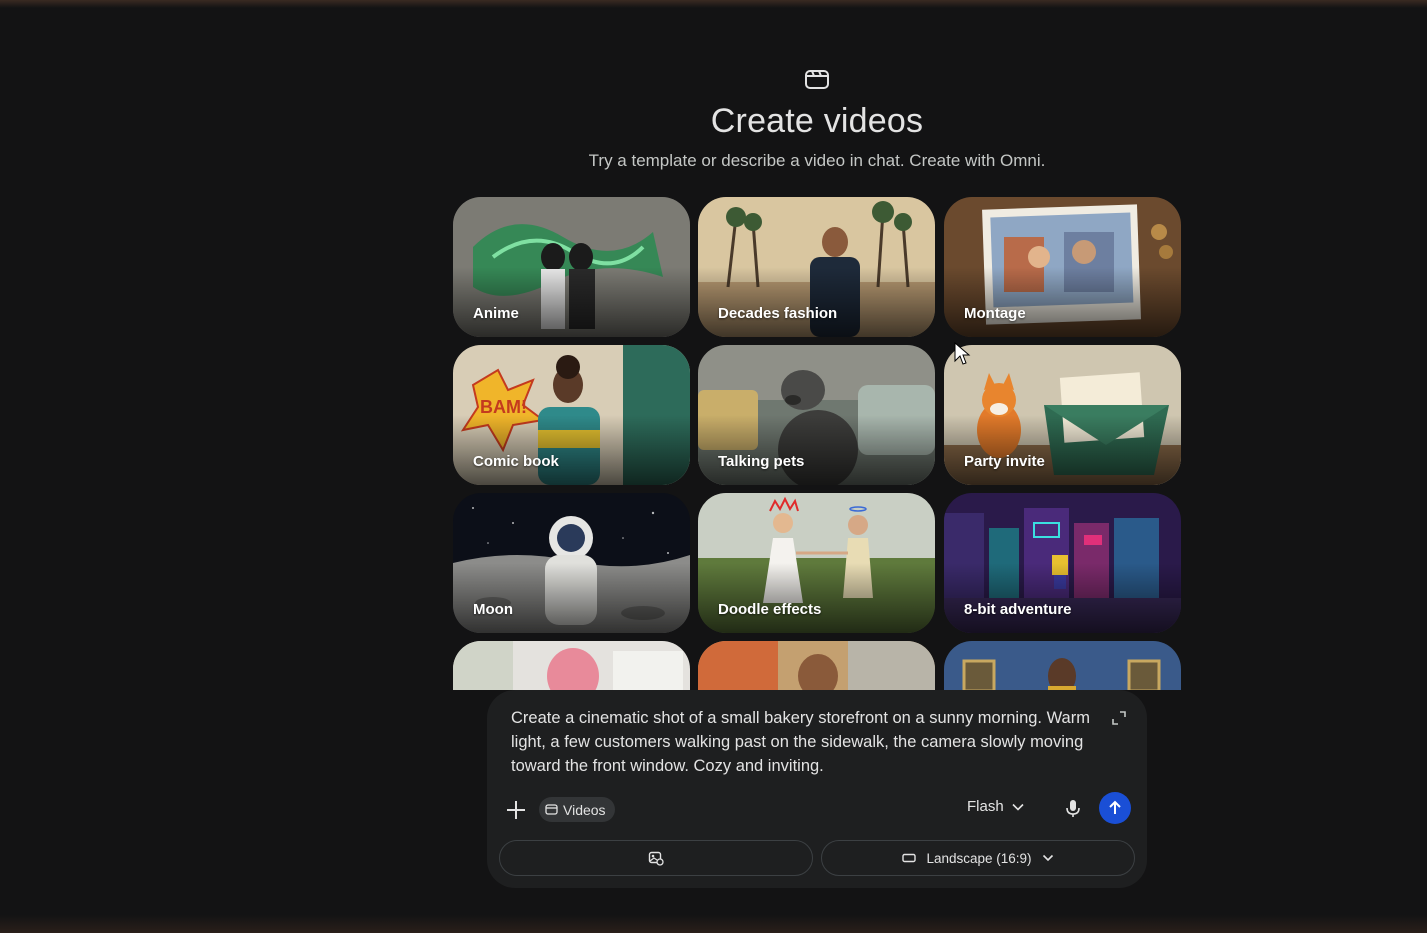 Image resolution: width=1427 pixels, height=933 pixels. What do you see at coordinates (1073, 808) in the screenshot?
I see `microphone-icon` at bounding box center [1073, 808].